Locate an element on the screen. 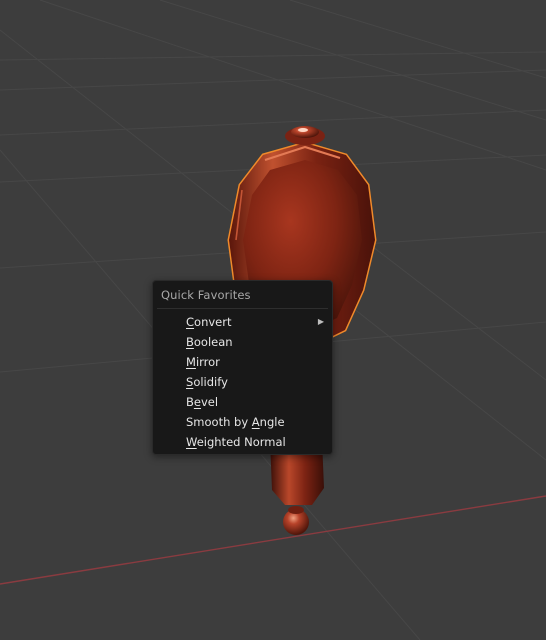 The image size is (546, 640). menu-item-label-prefix: B is located at coordinates (190, 402).